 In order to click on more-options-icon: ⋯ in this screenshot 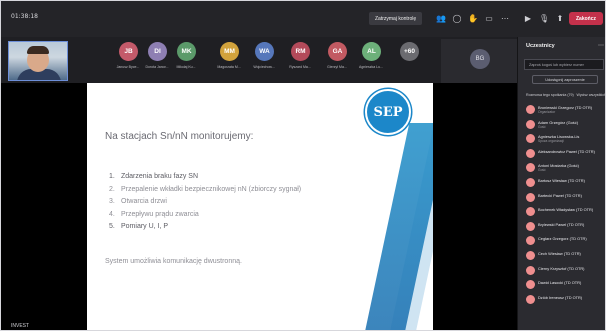, I will do `click(601, 45)`.